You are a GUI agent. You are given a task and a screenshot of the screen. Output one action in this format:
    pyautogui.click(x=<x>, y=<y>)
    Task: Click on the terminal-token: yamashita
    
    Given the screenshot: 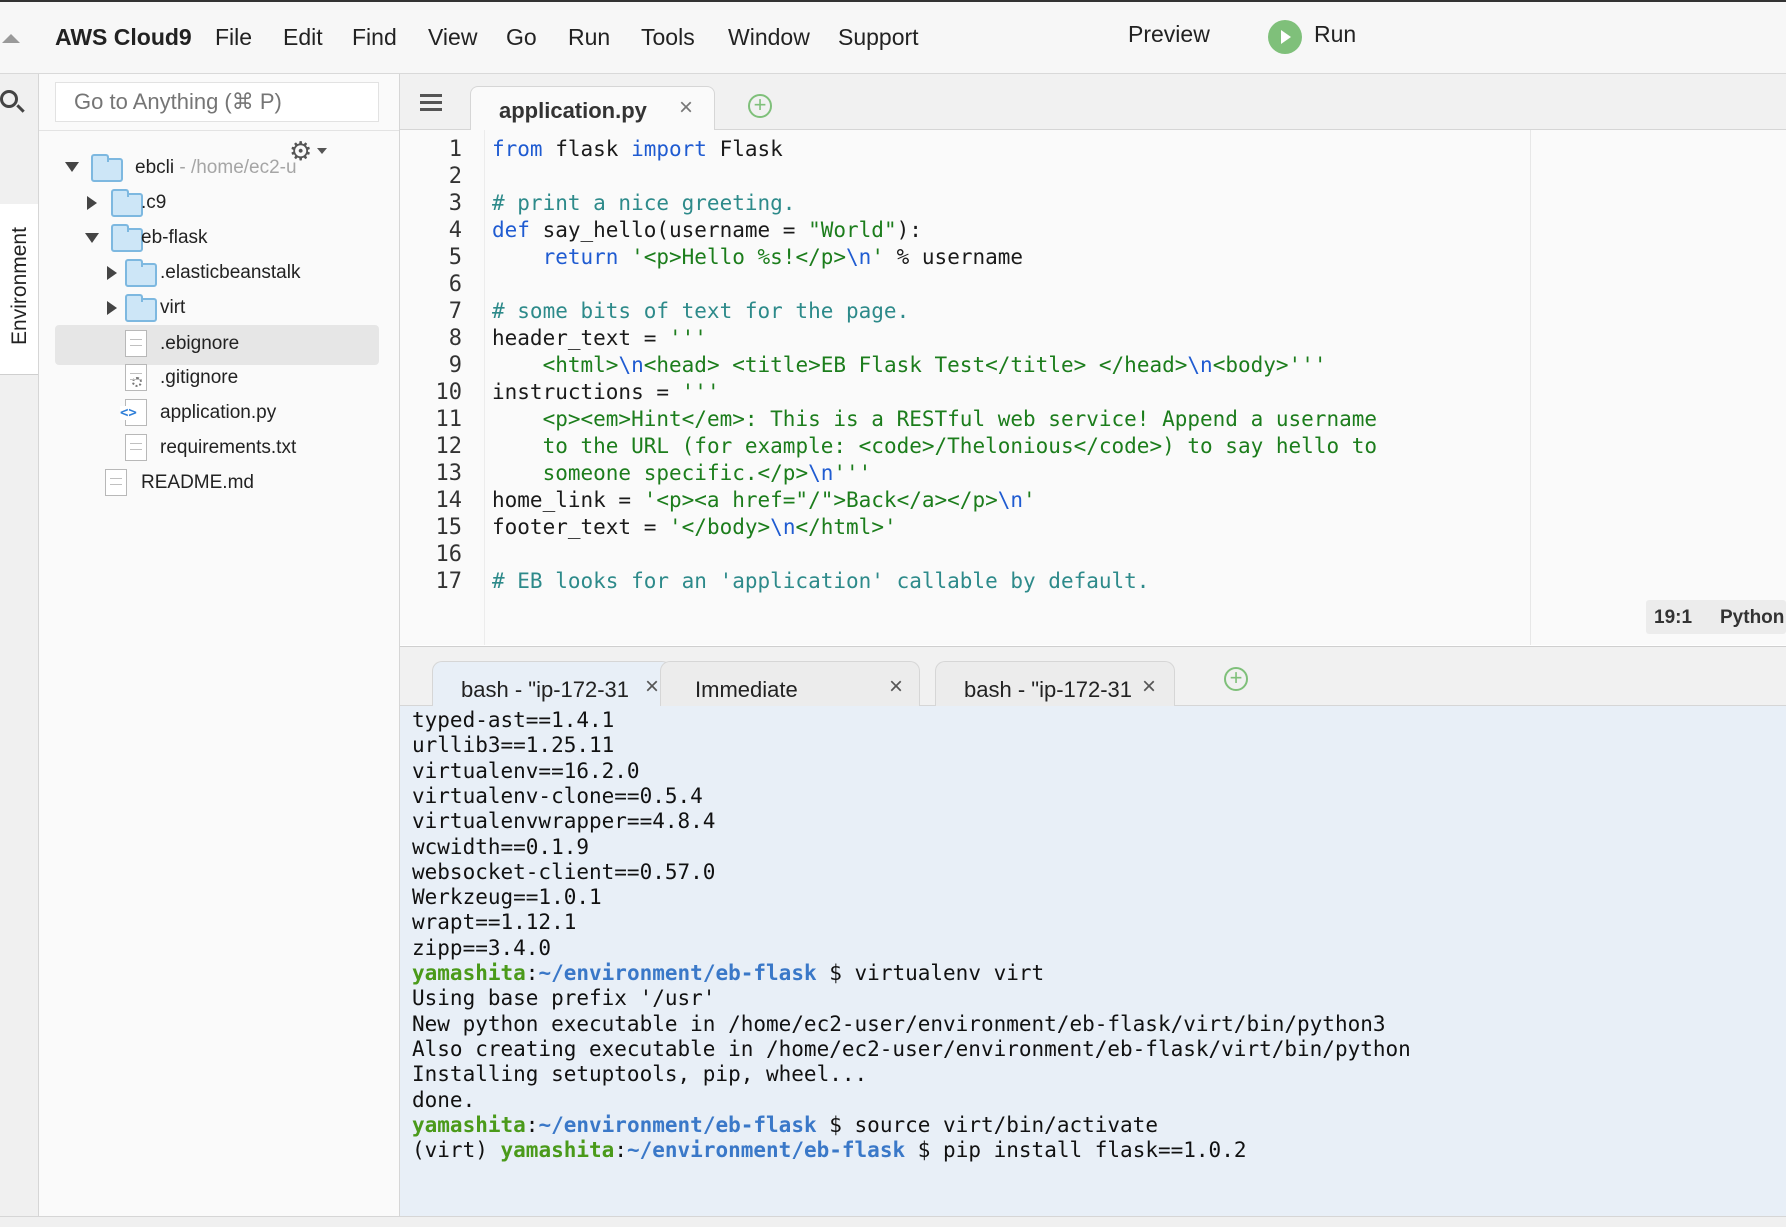 What is the action you would take?
    pyautogui.click(x=469, y=1124)
    